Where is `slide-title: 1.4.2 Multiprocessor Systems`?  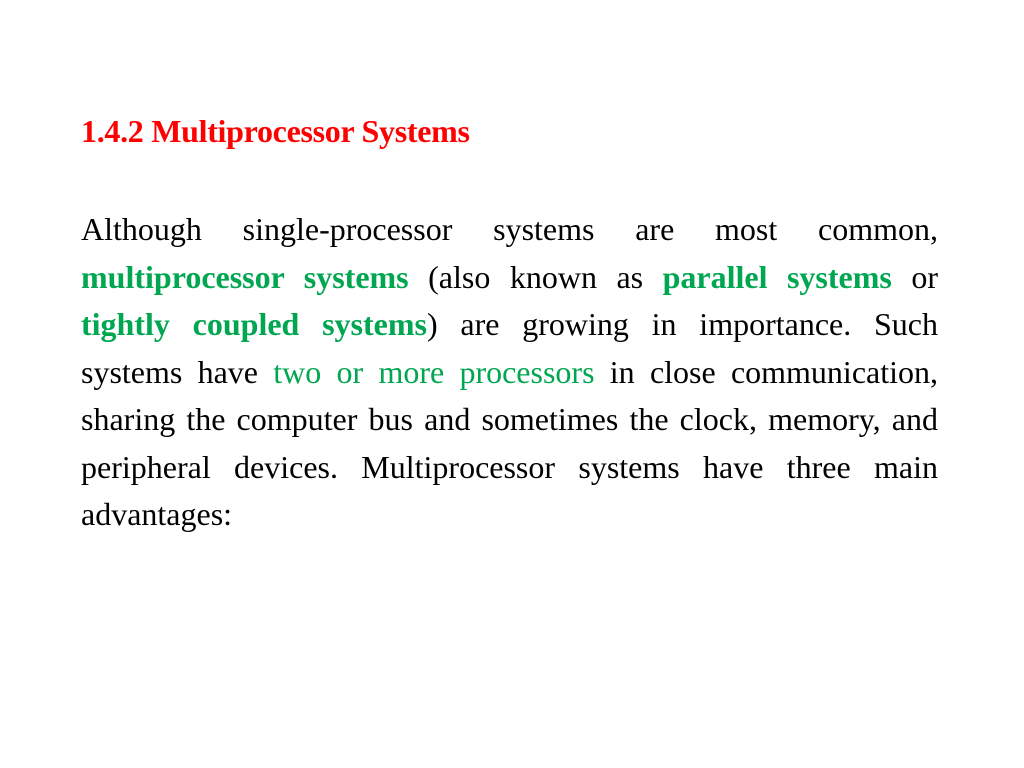
slide-title: 1.4.2 Multiprocessor Systems is located at coordinates (275, 131).